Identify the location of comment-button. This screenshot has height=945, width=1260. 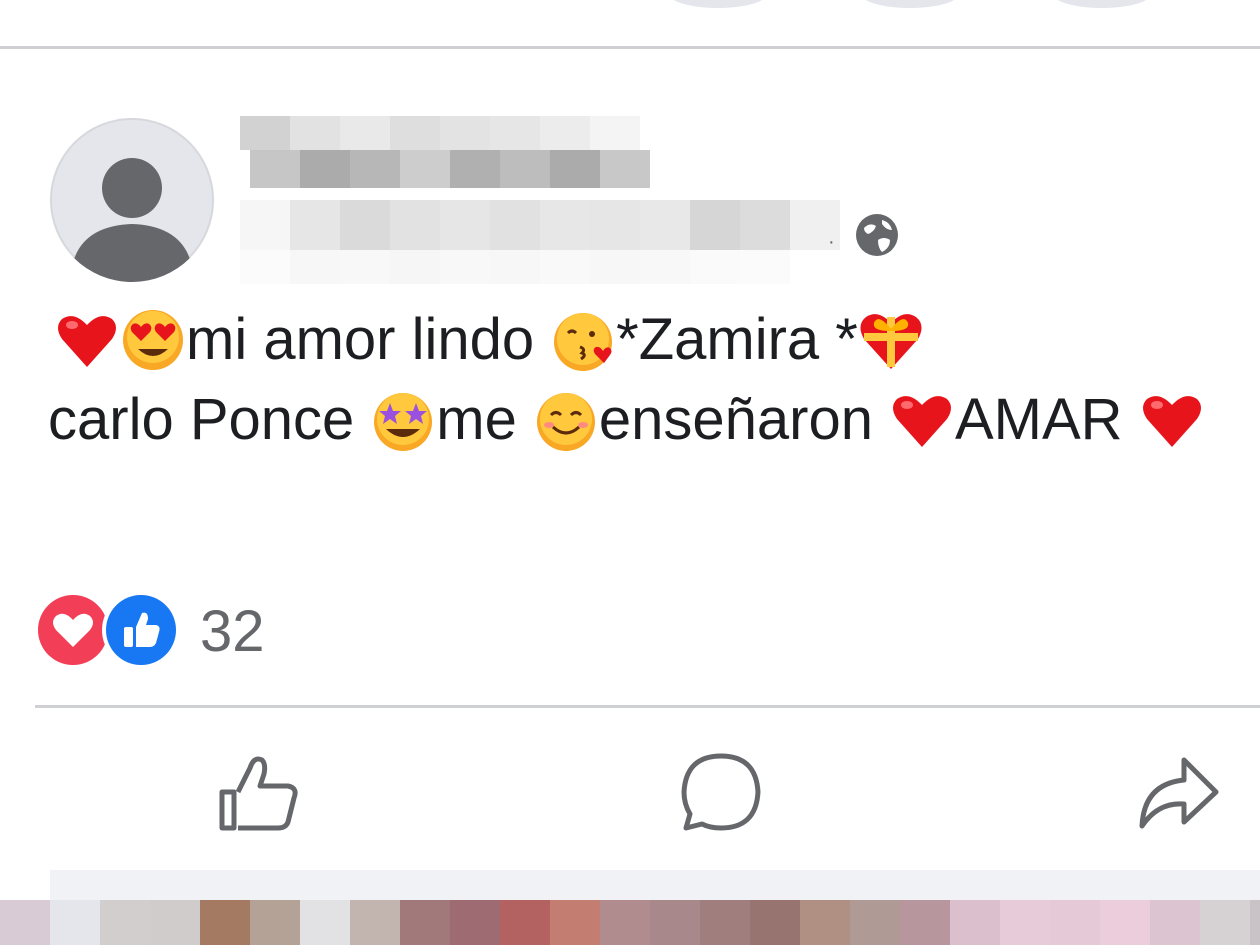
(721, 793).